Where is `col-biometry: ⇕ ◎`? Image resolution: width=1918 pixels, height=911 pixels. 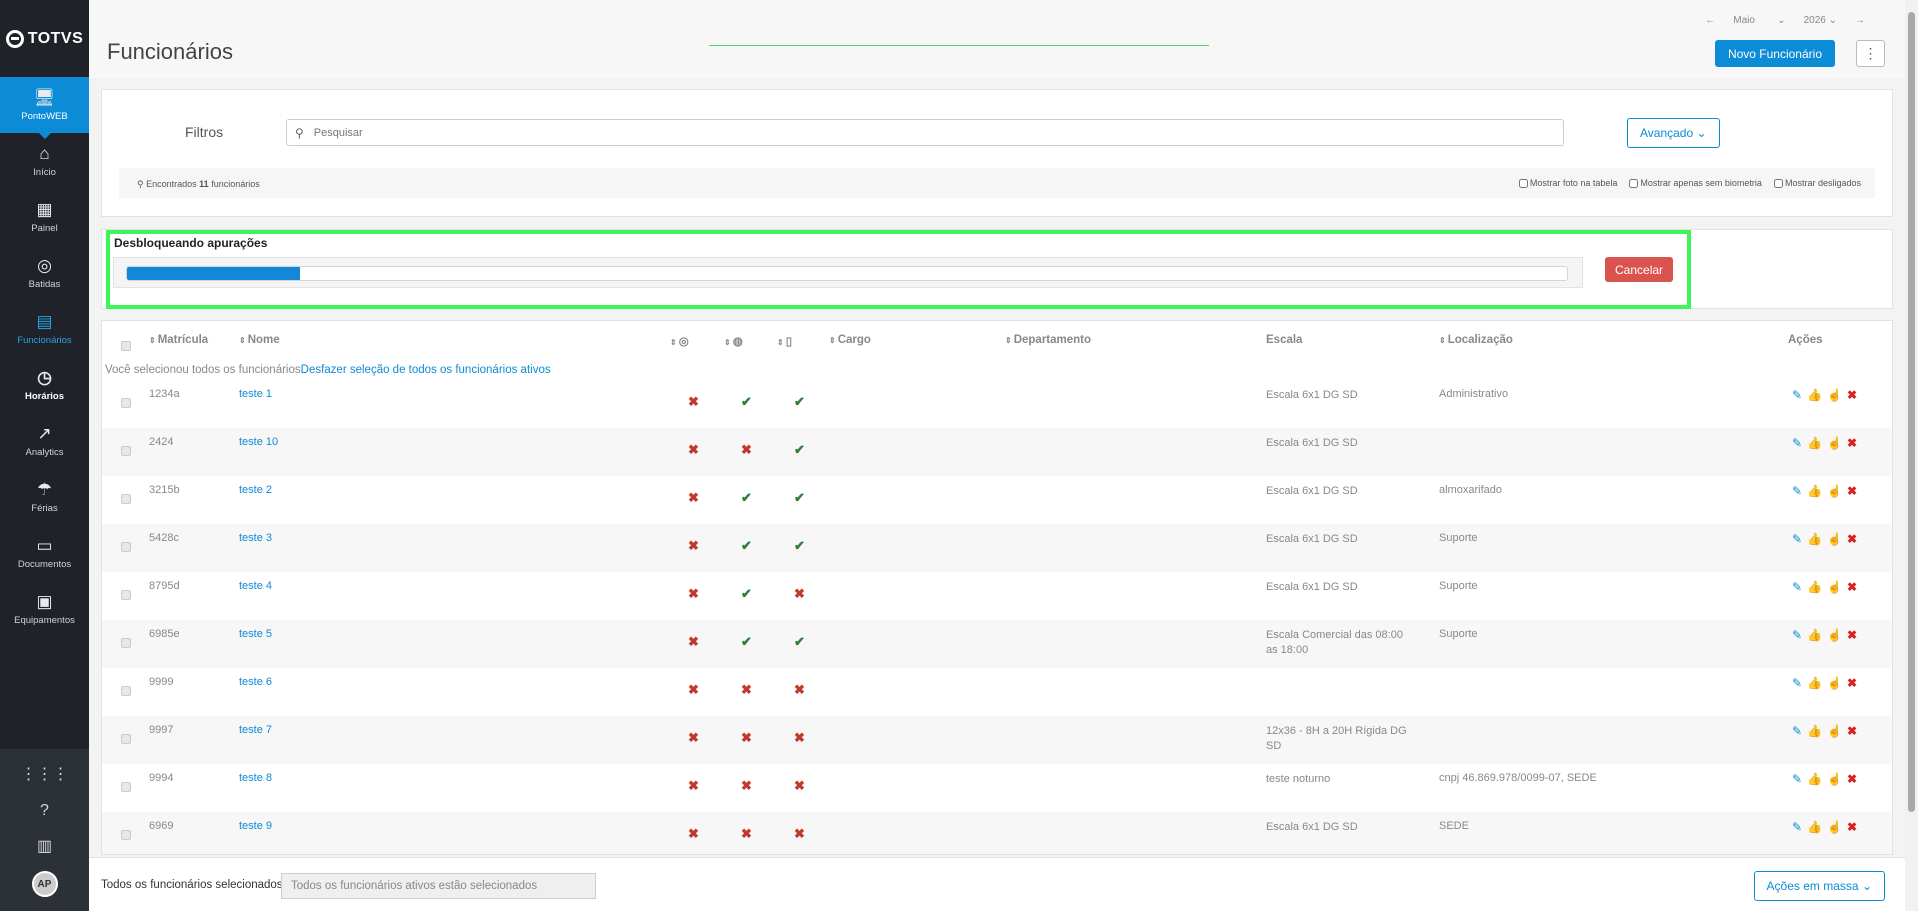 col-biometry: ⇕ ◎ is located at coordinates (679, 341).